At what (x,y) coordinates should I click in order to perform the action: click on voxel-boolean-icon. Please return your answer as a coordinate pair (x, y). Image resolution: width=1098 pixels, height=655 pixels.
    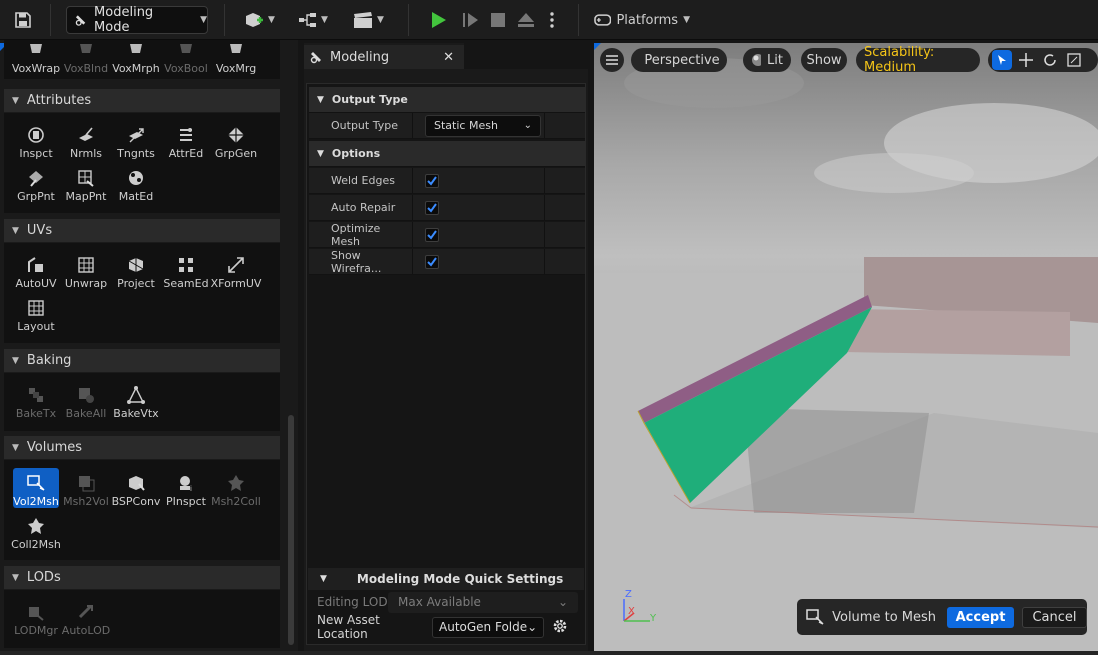
    Looking at the image, I should click on (186, 50).